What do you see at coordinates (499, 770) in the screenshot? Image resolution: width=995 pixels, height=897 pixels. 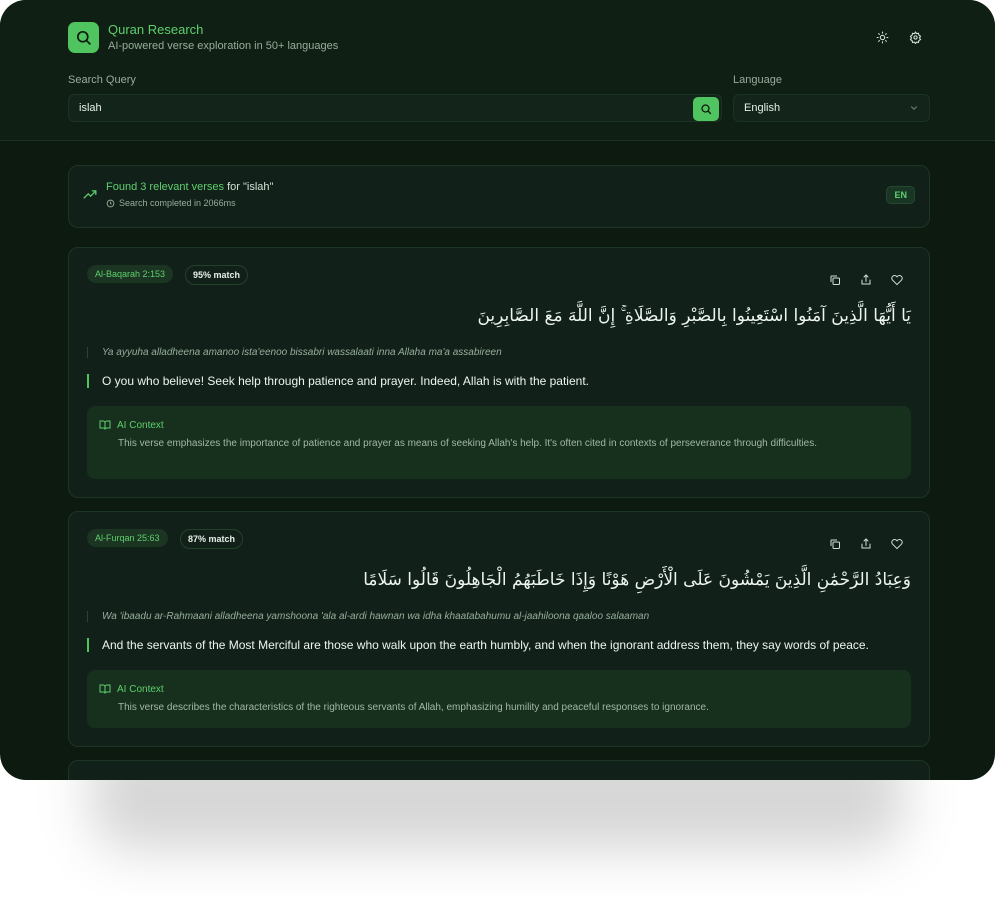 I see `verse-card` at bounding box center [499, 770].